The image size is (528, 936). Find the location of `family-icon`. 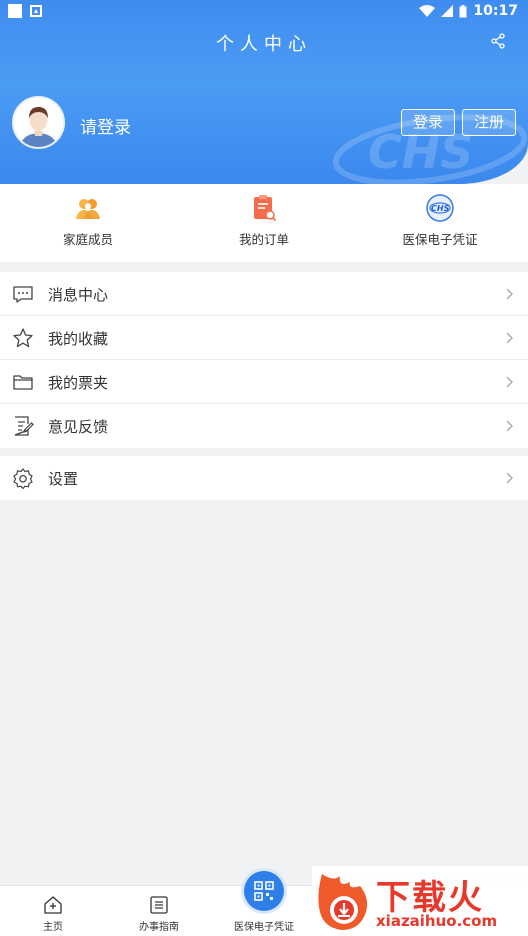

family-icon is located at coordinates (88, 209).